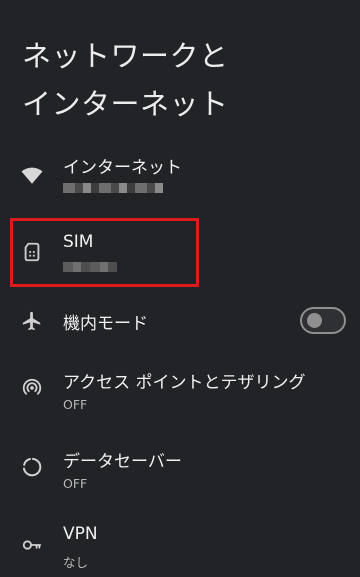  I want to click on page-title: ネットワークと インターネット, so click(182, 80).